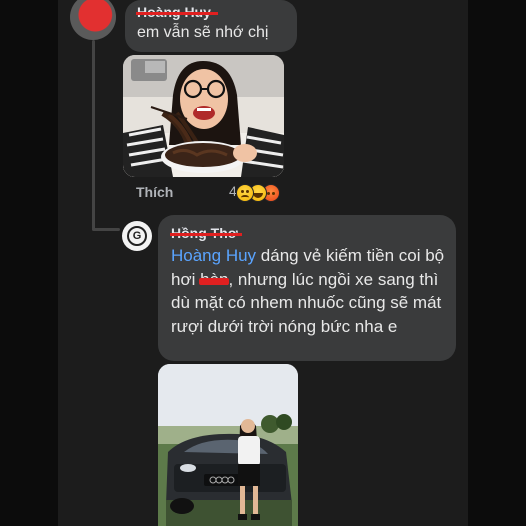 This screenshot has height=526, width=526. I want to click on sad-emoji-icon, so click(245, 193).